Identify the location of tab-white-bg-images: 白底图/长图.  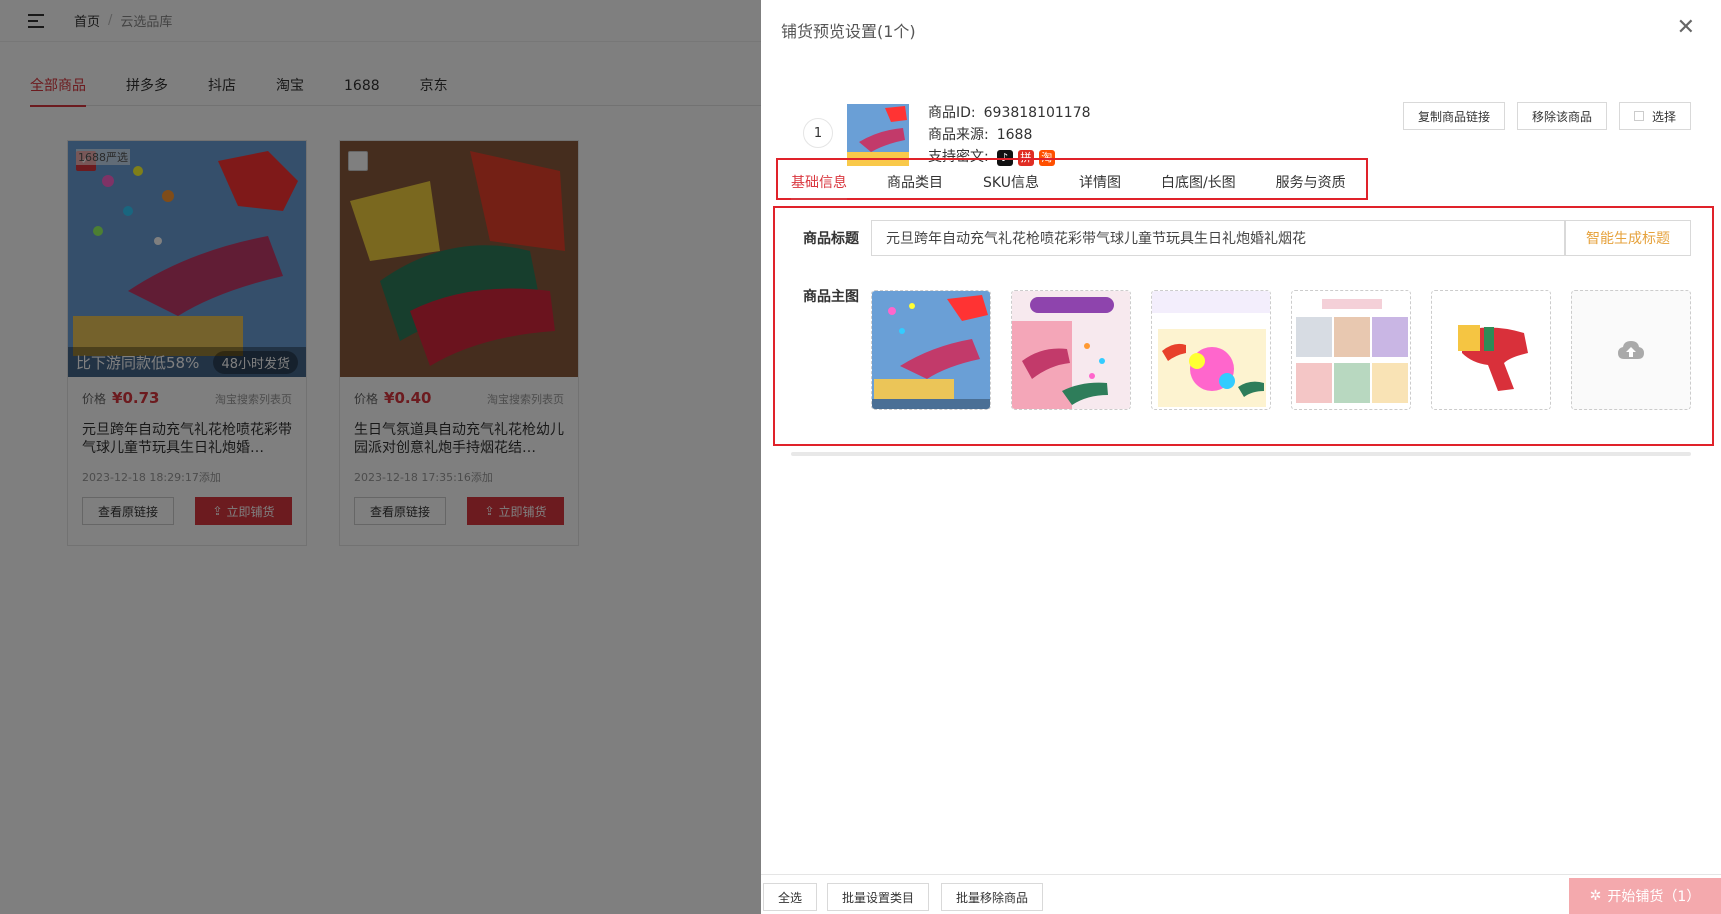
(1198, 187).